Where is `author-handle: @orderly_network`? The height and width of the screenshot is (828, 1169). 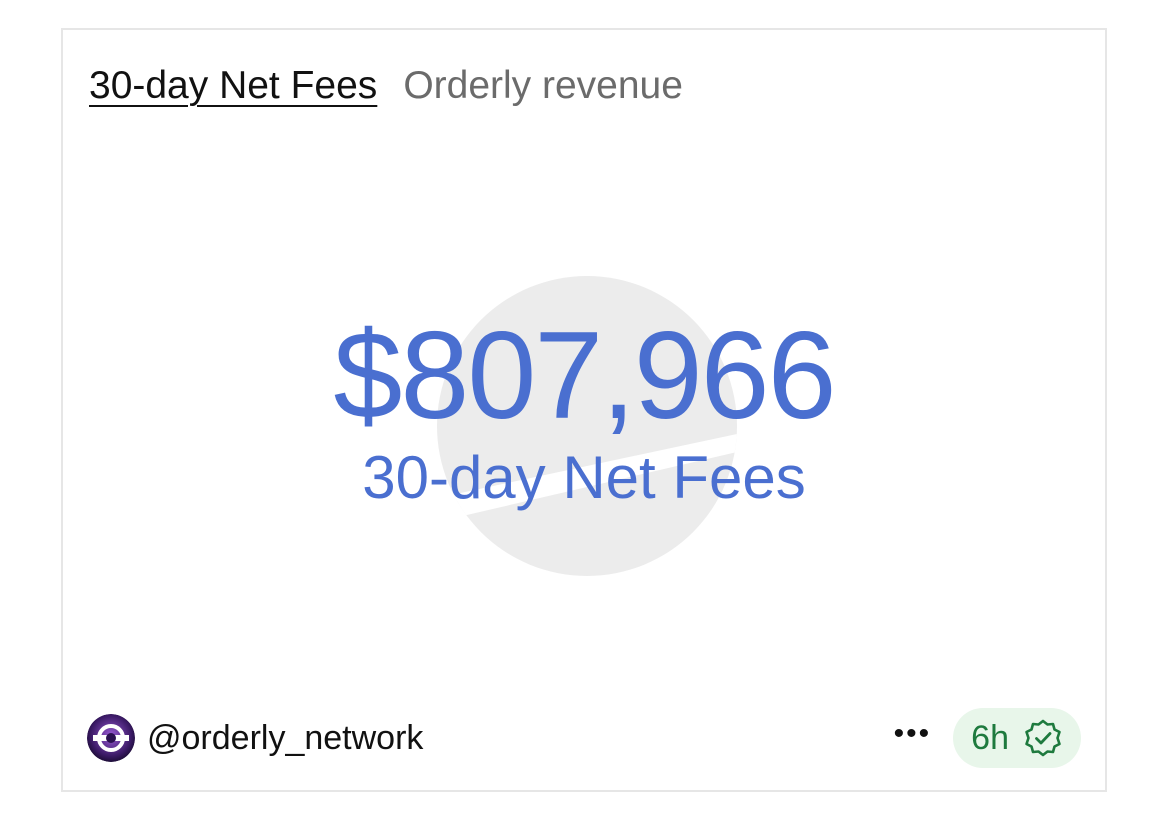
author-handle: @orderly_network is located at coordinates (285, 737).